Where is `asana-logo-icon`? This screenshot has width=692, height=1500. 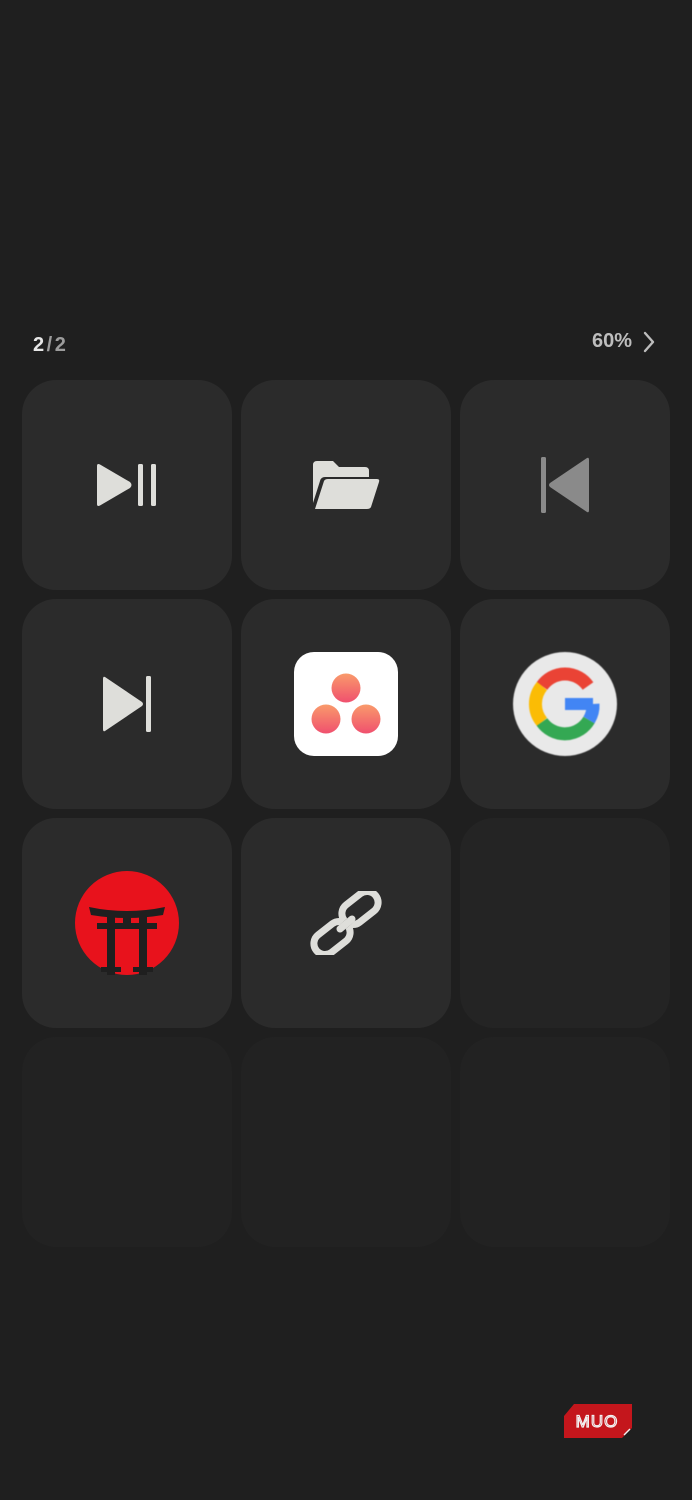
asana-logo-icon is located at coordinates (346, 704).